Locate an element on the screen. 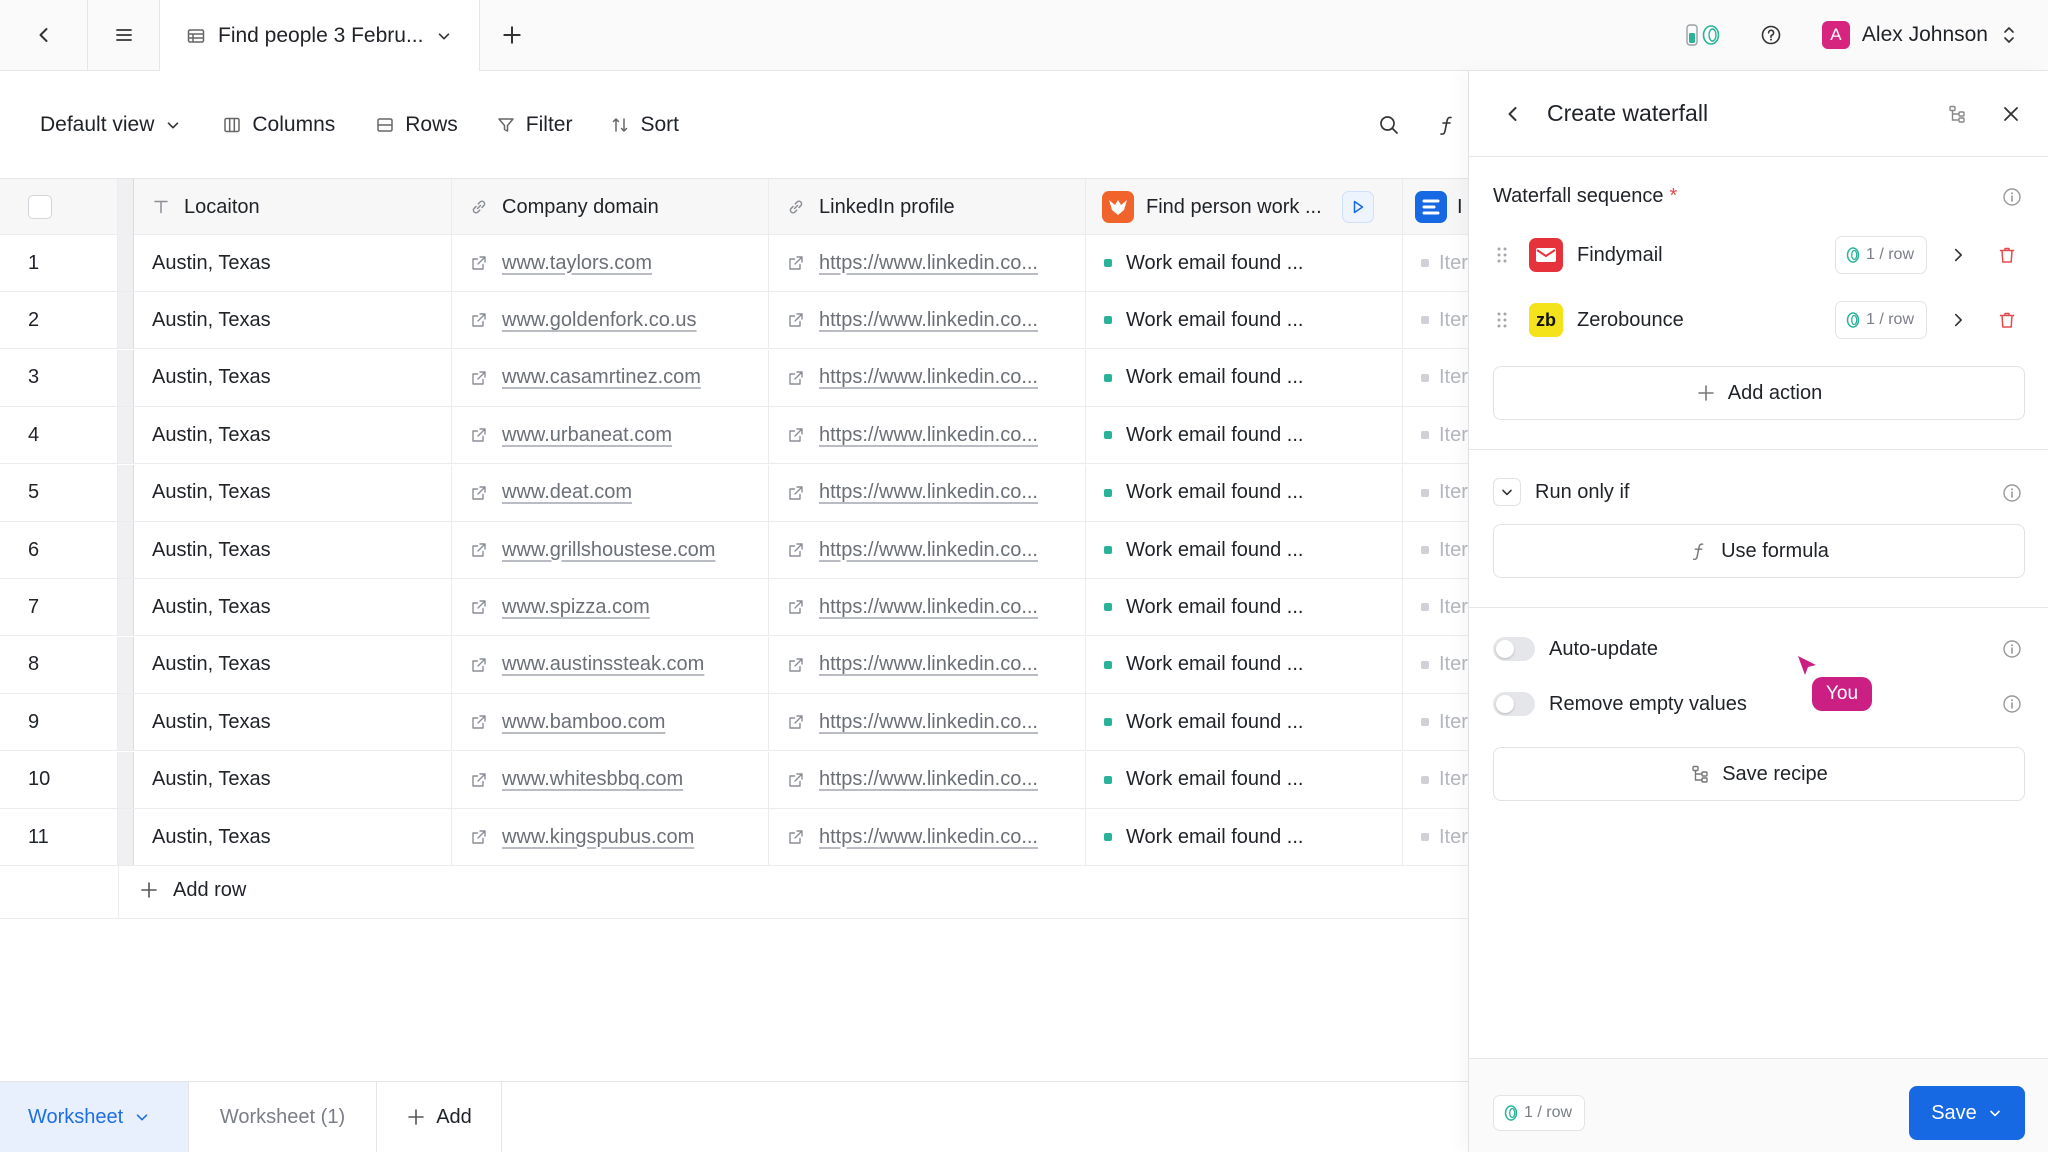  cell-company-domain: www.austinssteak.com is located at coordinates (610, 664).